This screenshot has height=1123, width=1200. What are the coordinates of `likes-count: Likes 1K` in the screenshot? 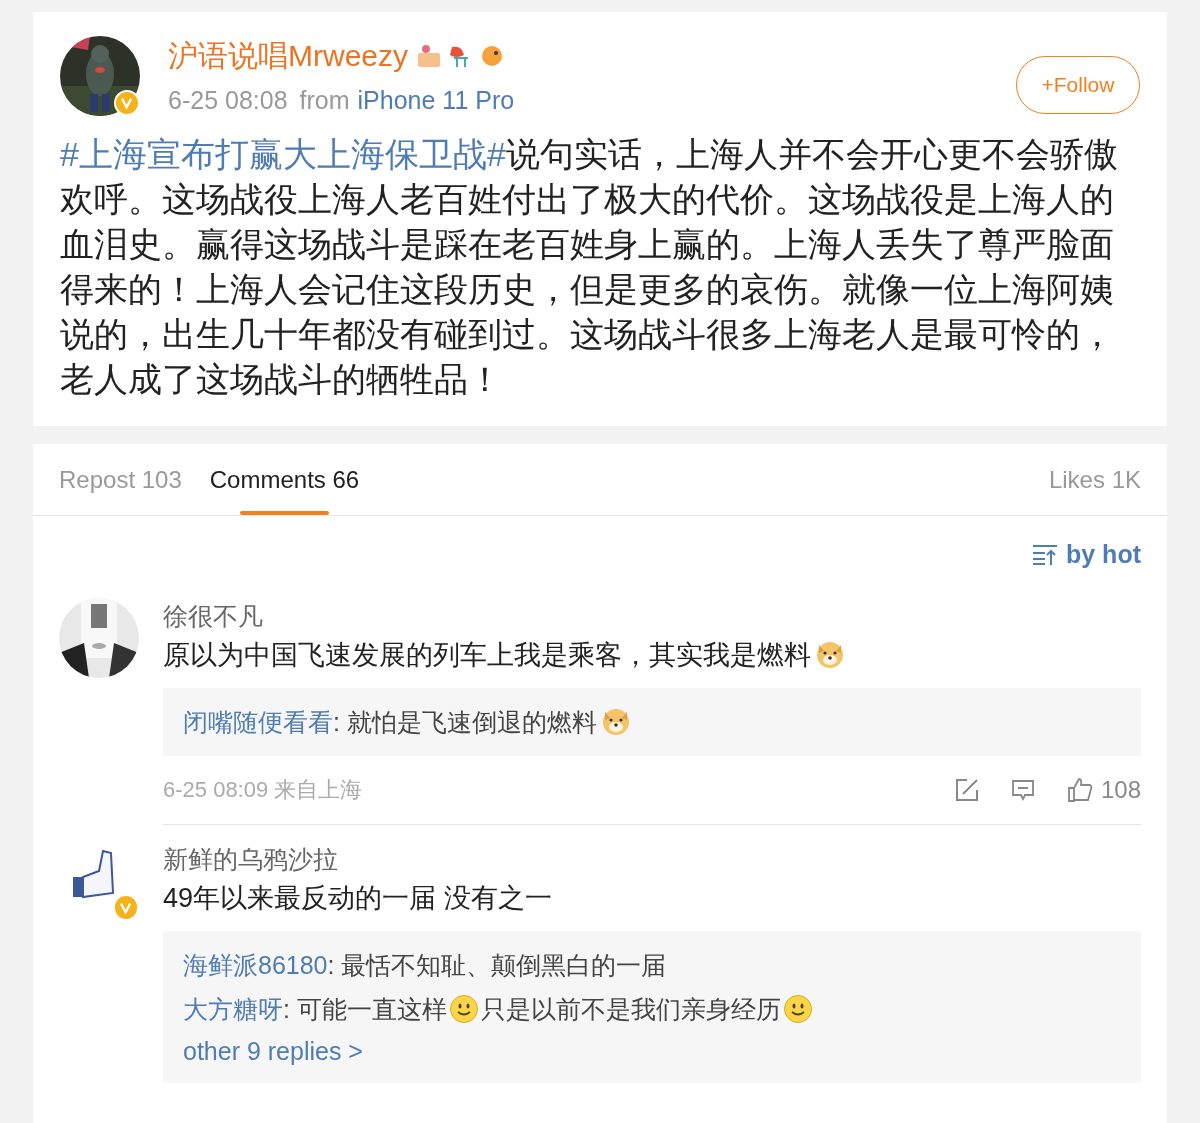 It's located at (1094, 479).